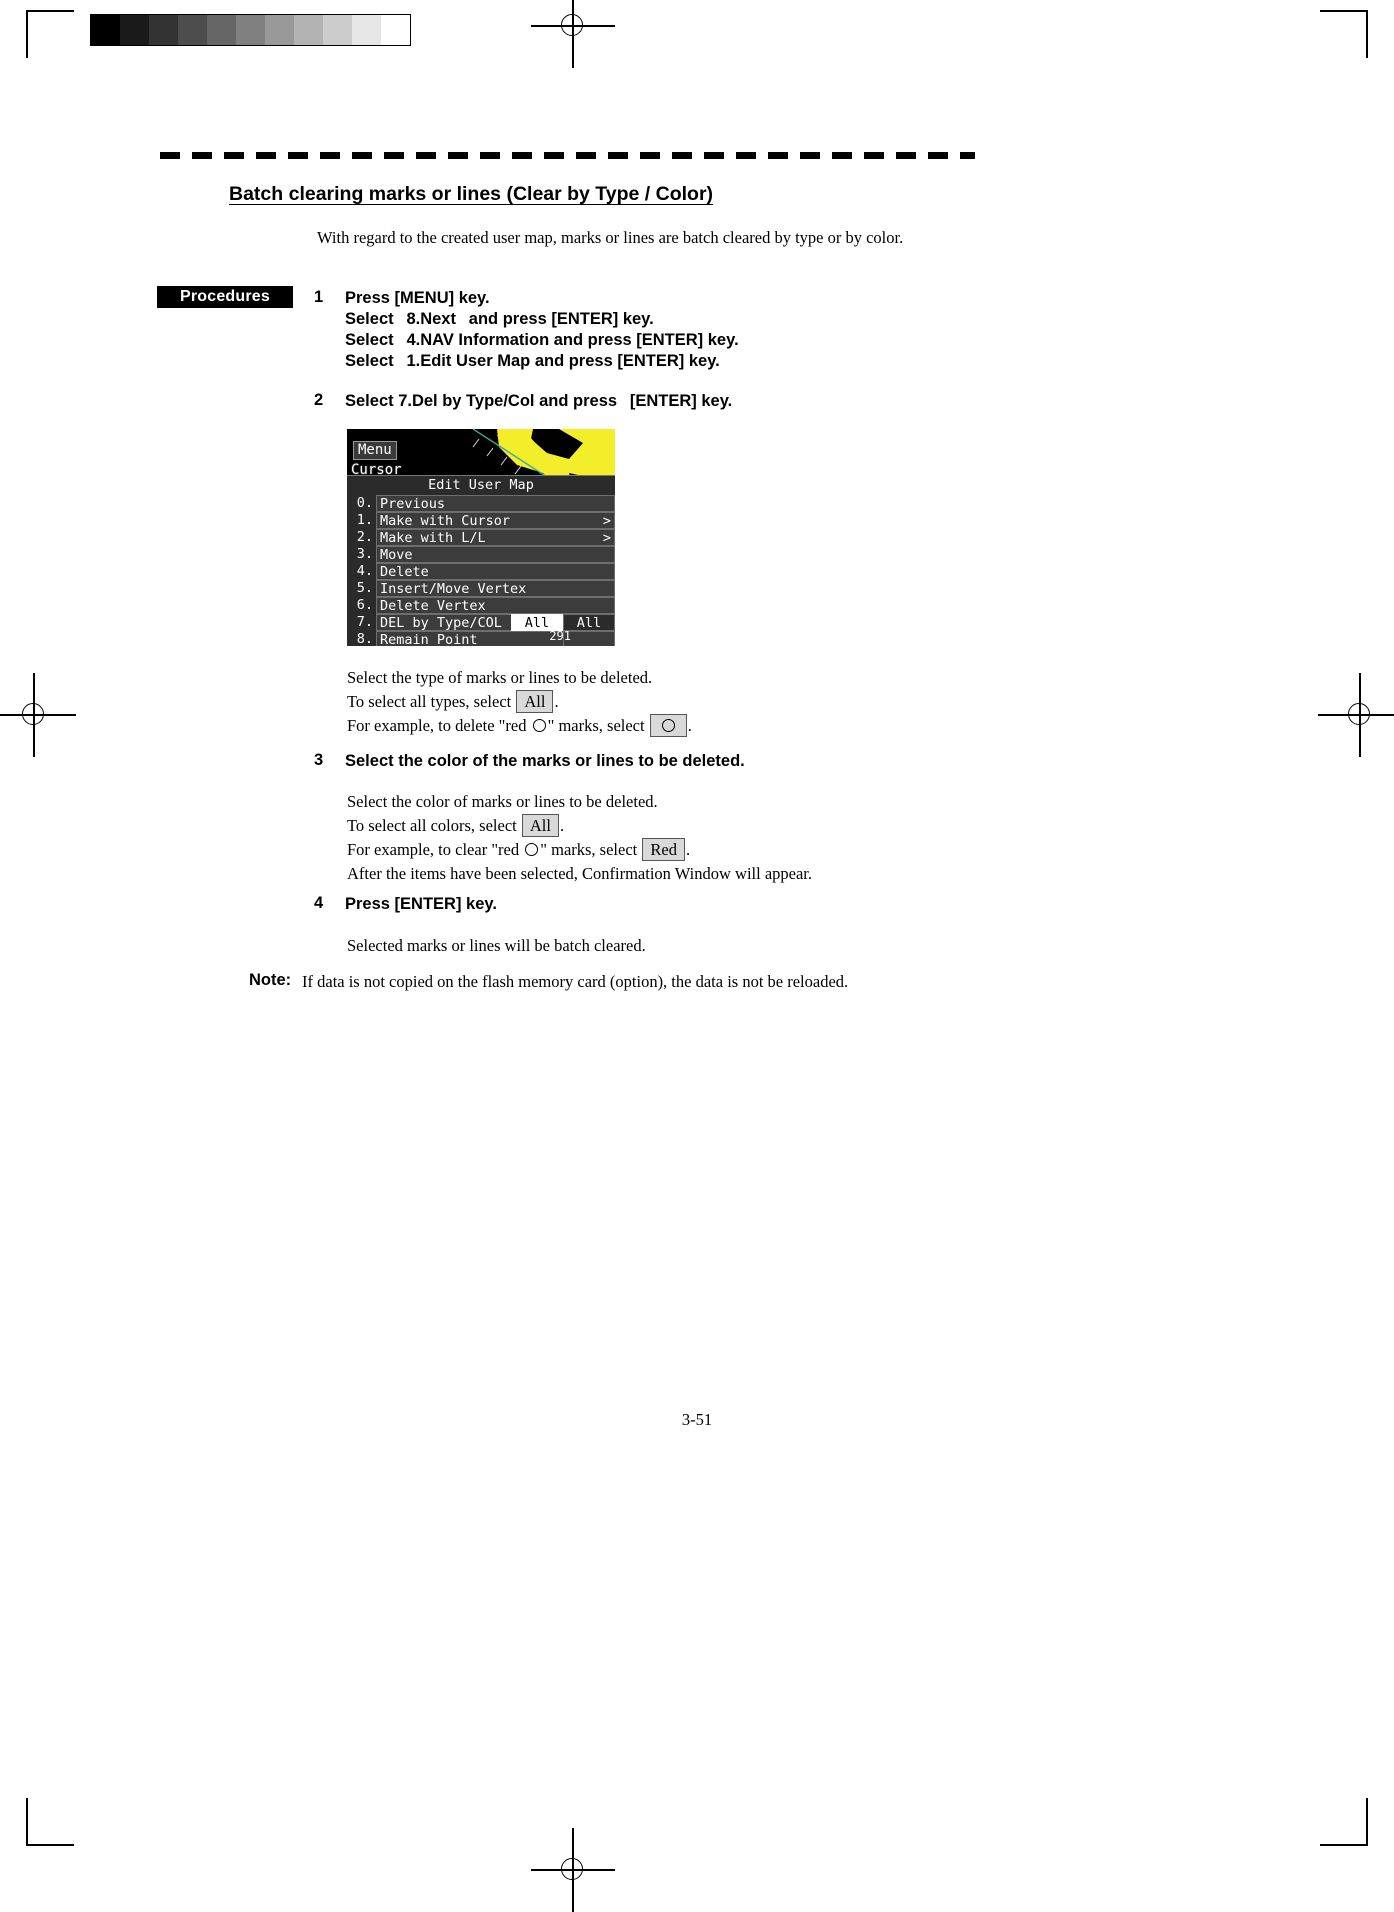 The image size is (1394, 1912). I want to click on menu-item-remain-point: 8. Remain Point, so click(481, 638).